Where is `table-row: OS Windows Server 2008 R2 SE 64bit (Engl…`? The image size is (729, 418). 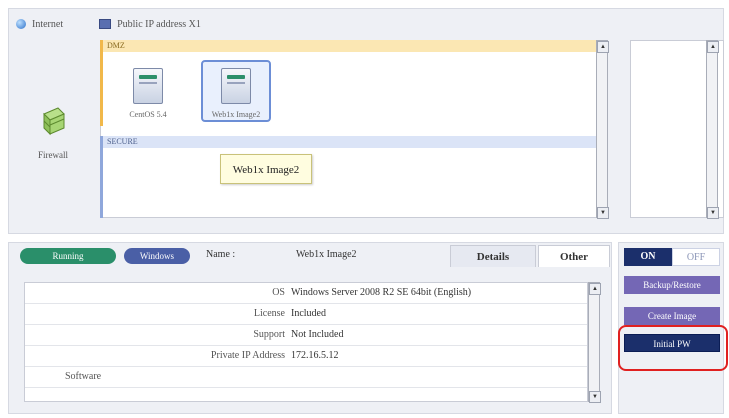
table-row: OS Windows Server 2008 R2 SE 64bit (Engl… is located at coordinates (306, 293).